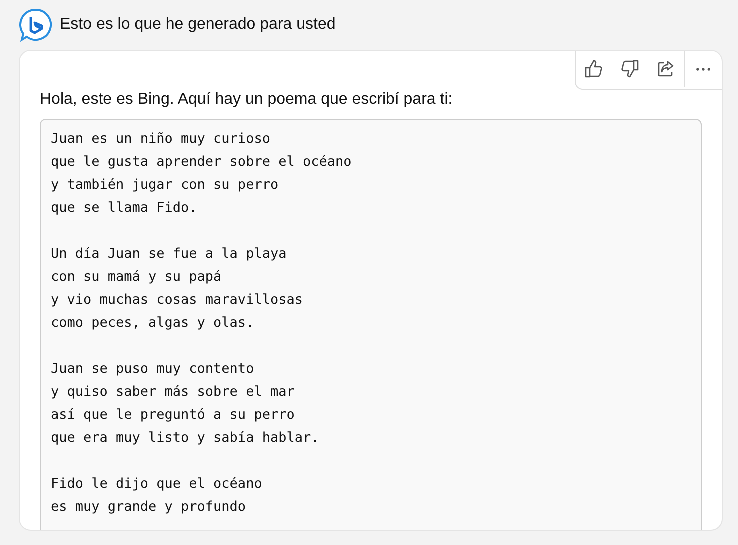 The height and width of the screenshot is (545, 738). I want to click on poem-line: que era muy listo y sabía hablar., so click(185, 438).